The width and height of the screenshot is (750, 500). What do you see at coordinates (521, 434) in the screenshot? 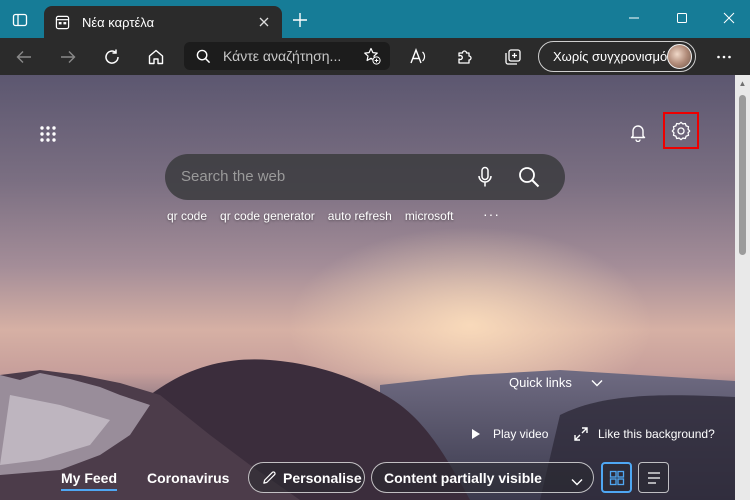
I see `play-video-label: Play video` at bounding box center [521, 434].